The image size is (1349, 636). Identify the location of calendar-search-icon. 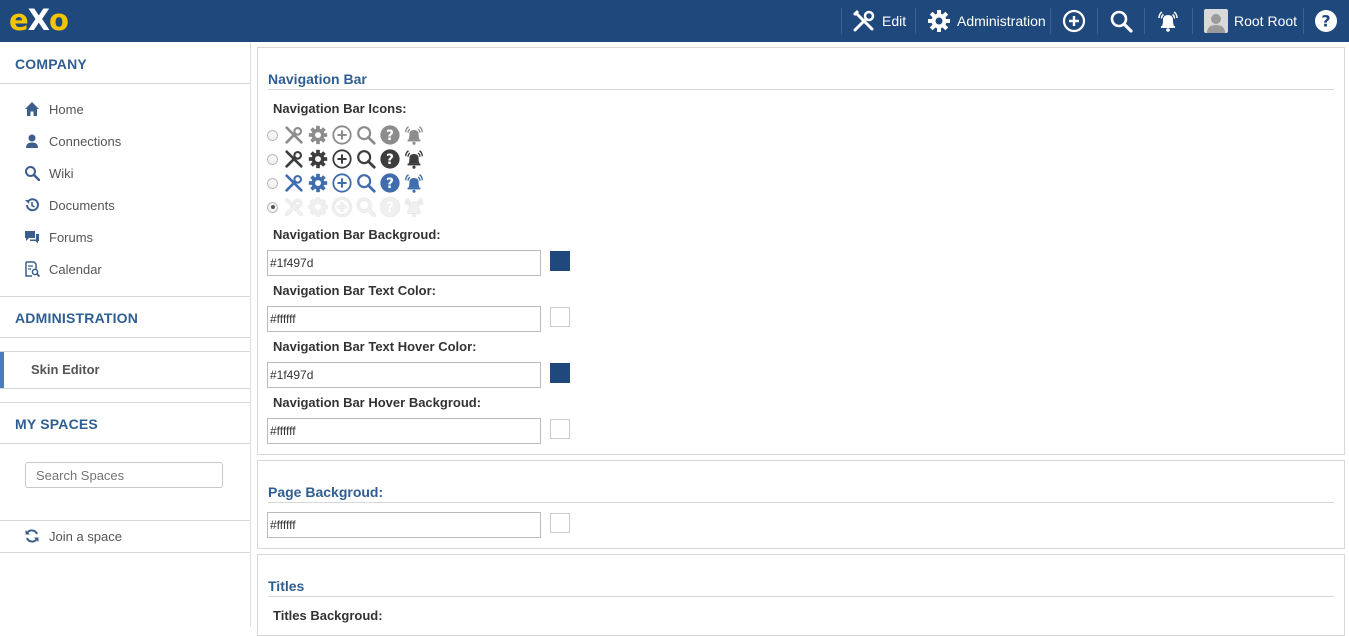
(32, 269).